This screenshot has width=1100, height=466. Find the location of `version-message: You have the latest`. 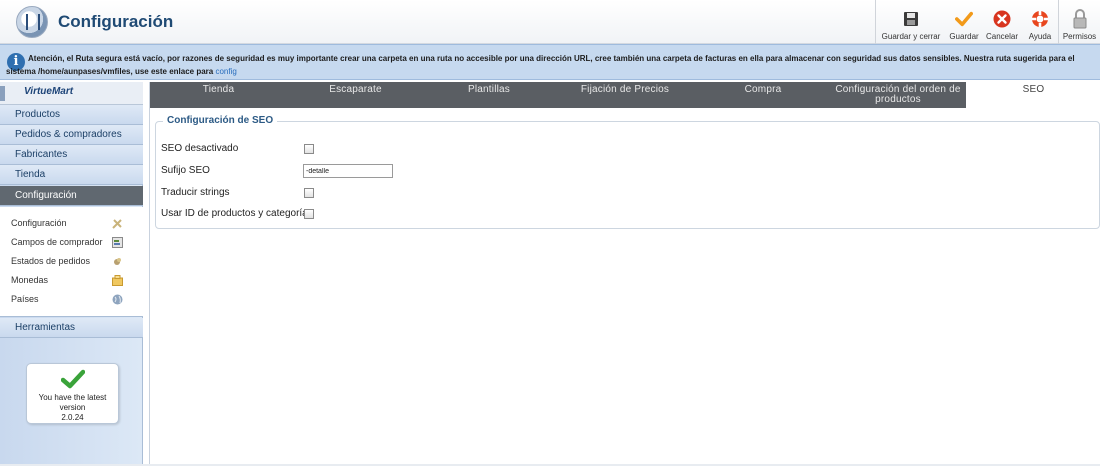

version-message: You have the latest is located at coordinates (72, 397).